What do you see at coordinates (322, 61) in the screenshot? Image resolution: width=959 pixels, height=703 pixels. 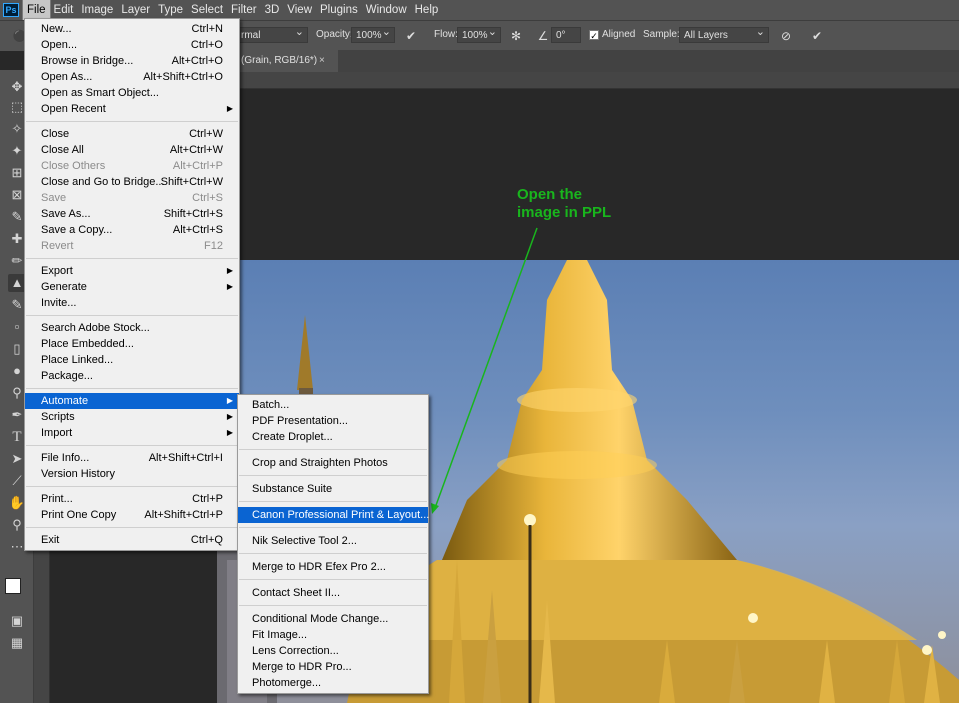 I see `close-icon: ×` at bounding box center [322, 61].